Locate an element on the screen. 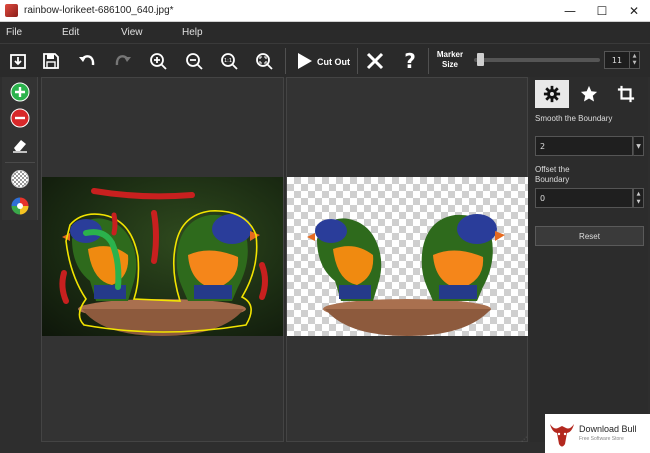  eraser-button is located at coordinates (20, 145).